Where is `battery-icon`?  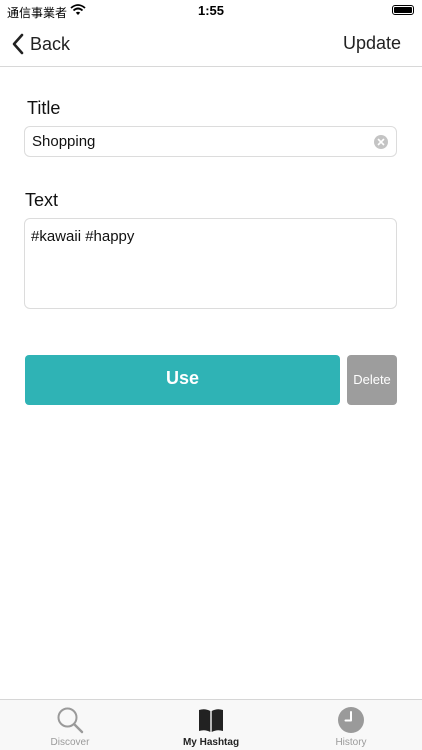
battery-icon is located at coordinates (403, 10).